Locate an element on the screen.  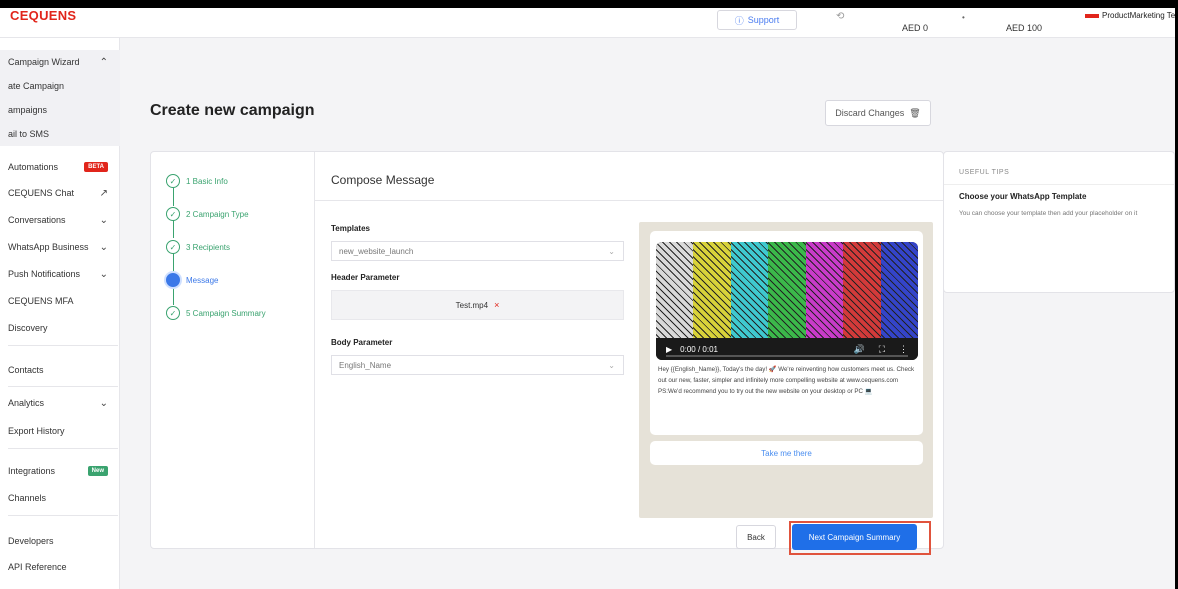
step-label: 3 Recipients is located at coordinates (208, 247).